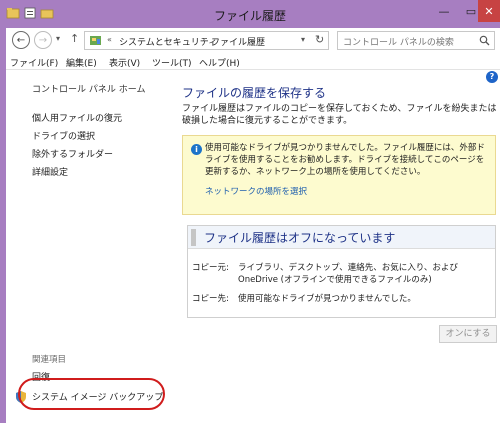 The image size is (500, 423). Describe the element at coordinates (468, 334) in the screenshot. I see `turn-on-button: オンにする` at that location.